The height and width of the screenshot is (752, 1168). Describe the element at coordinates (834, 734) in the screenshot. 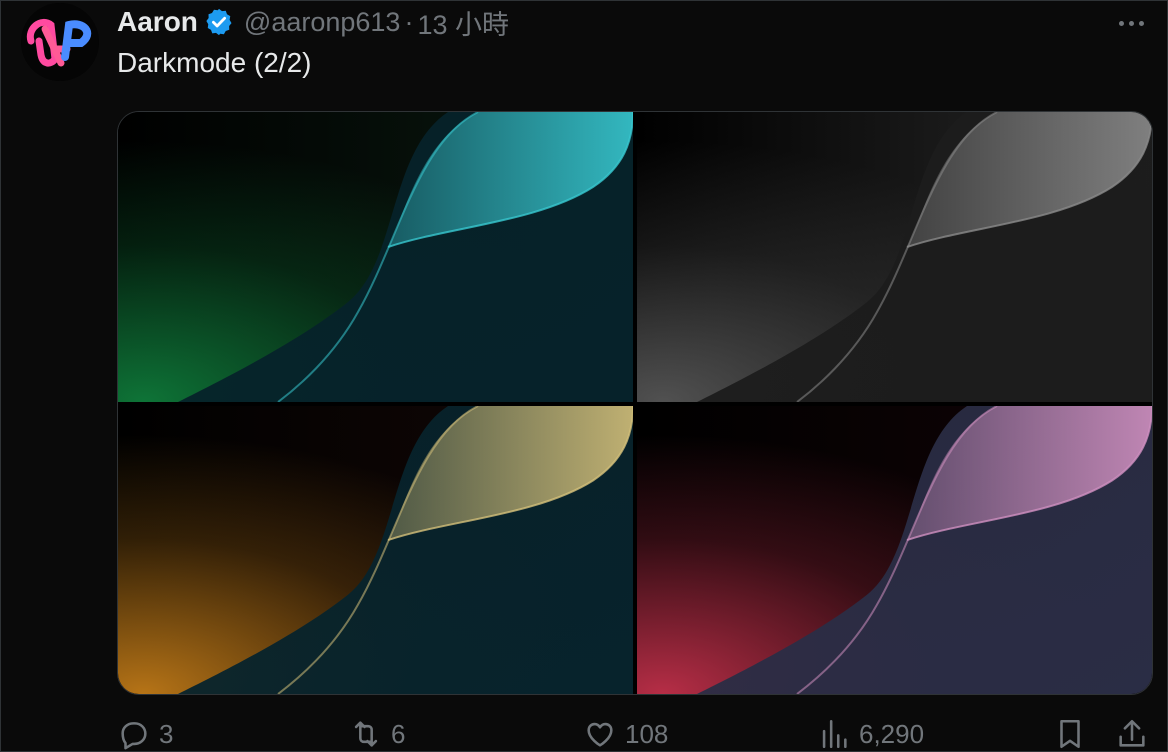

I see `views-icon` at that location.